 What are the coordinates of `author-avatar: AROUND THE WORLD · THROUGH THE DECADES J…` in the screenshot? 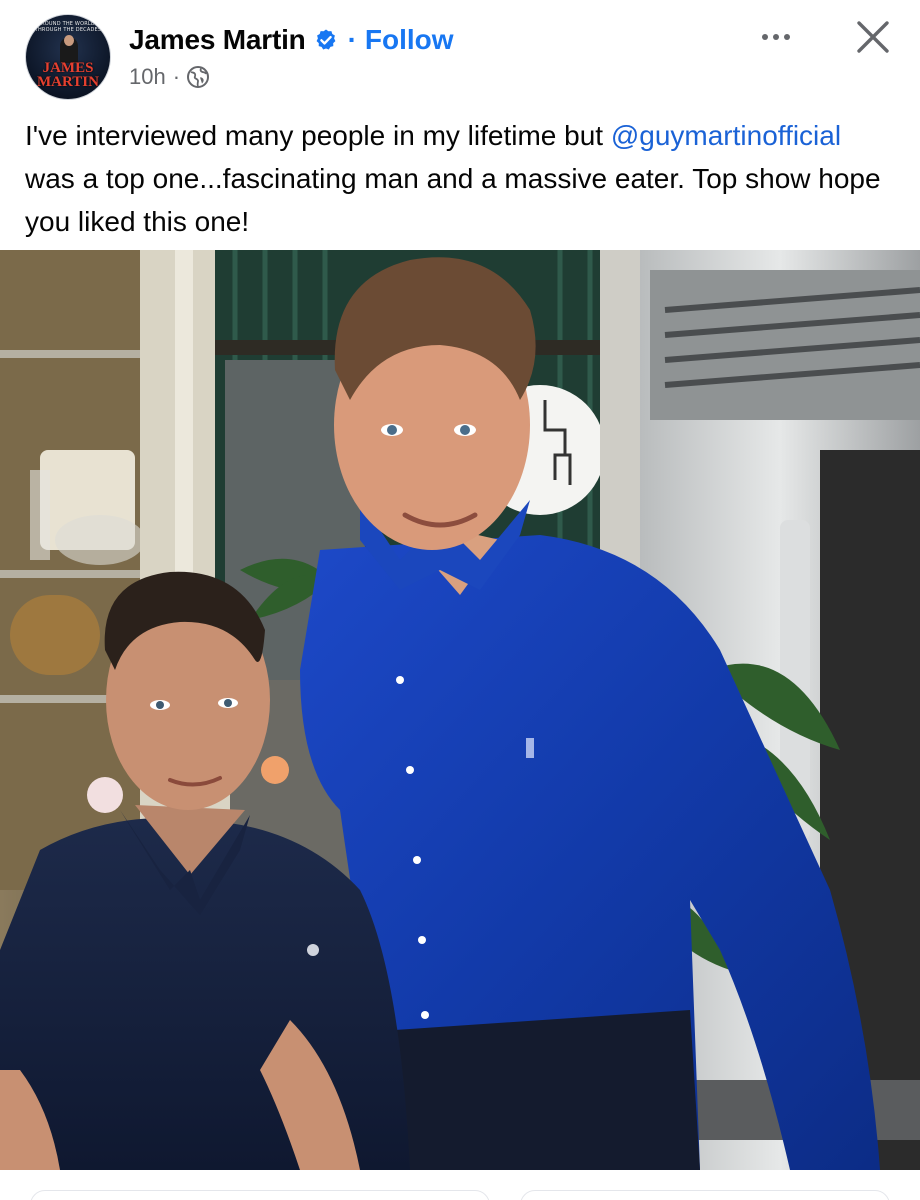 It's located at (68, 57).